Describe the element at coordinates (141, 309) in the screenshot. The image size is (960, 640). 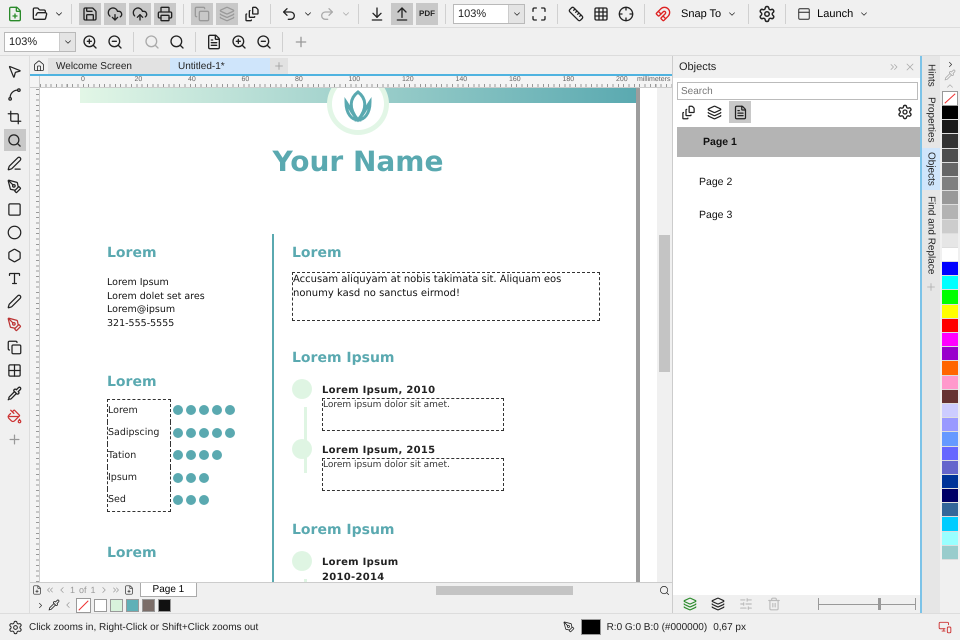
I see `contact-line: Lorem@ipsum` at that location.